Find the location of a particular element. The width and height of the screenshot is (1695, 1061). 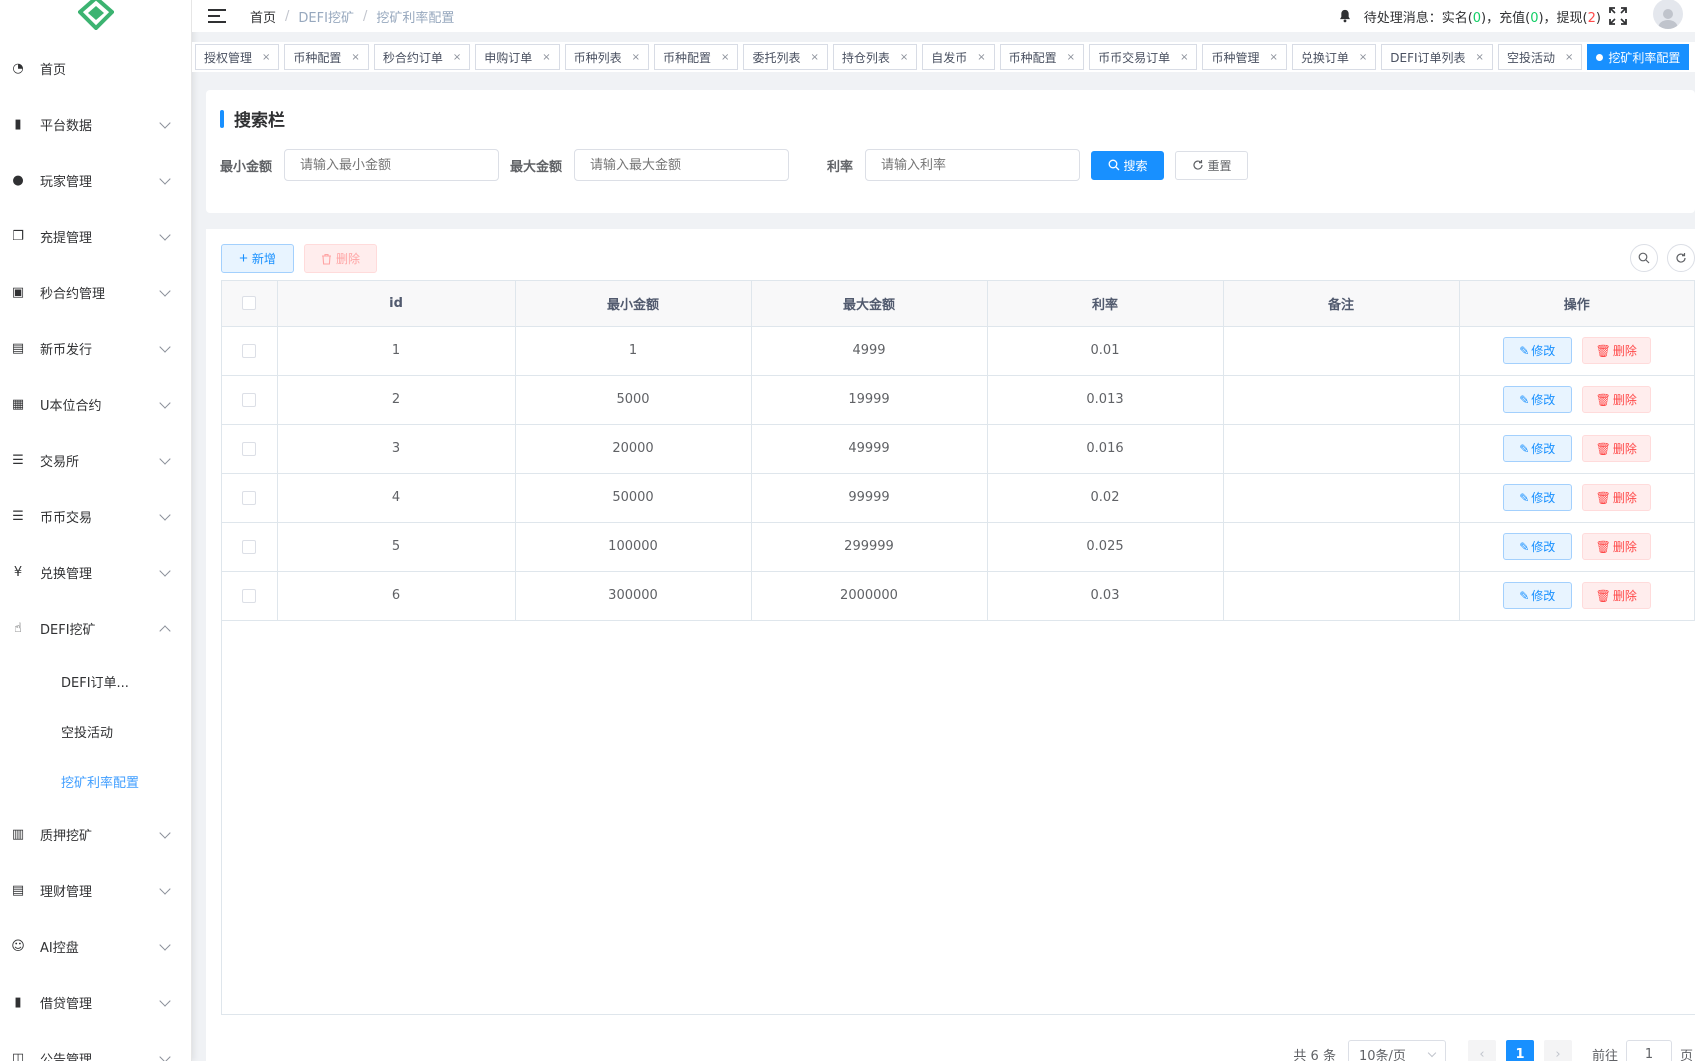

tab-1: 币种配置 × is located at coordinates (326, 57).